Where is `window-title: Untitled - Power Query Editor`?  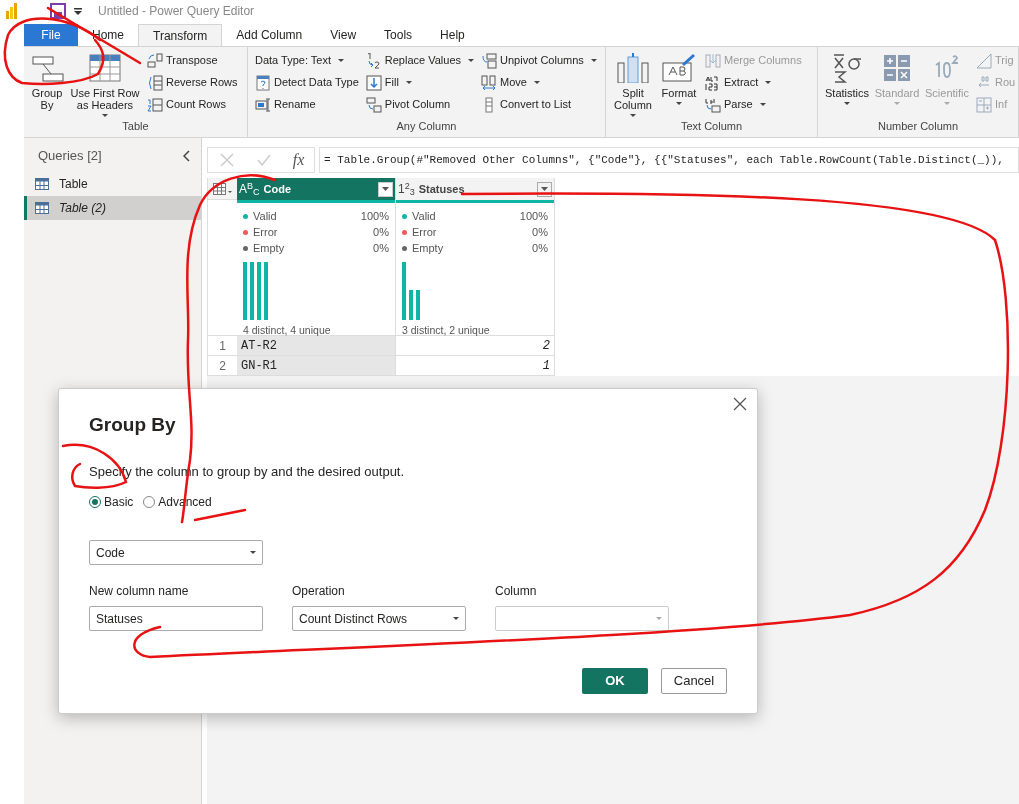
window-title: Untitled - Power Query Editor is located at coordinates (176, 11).